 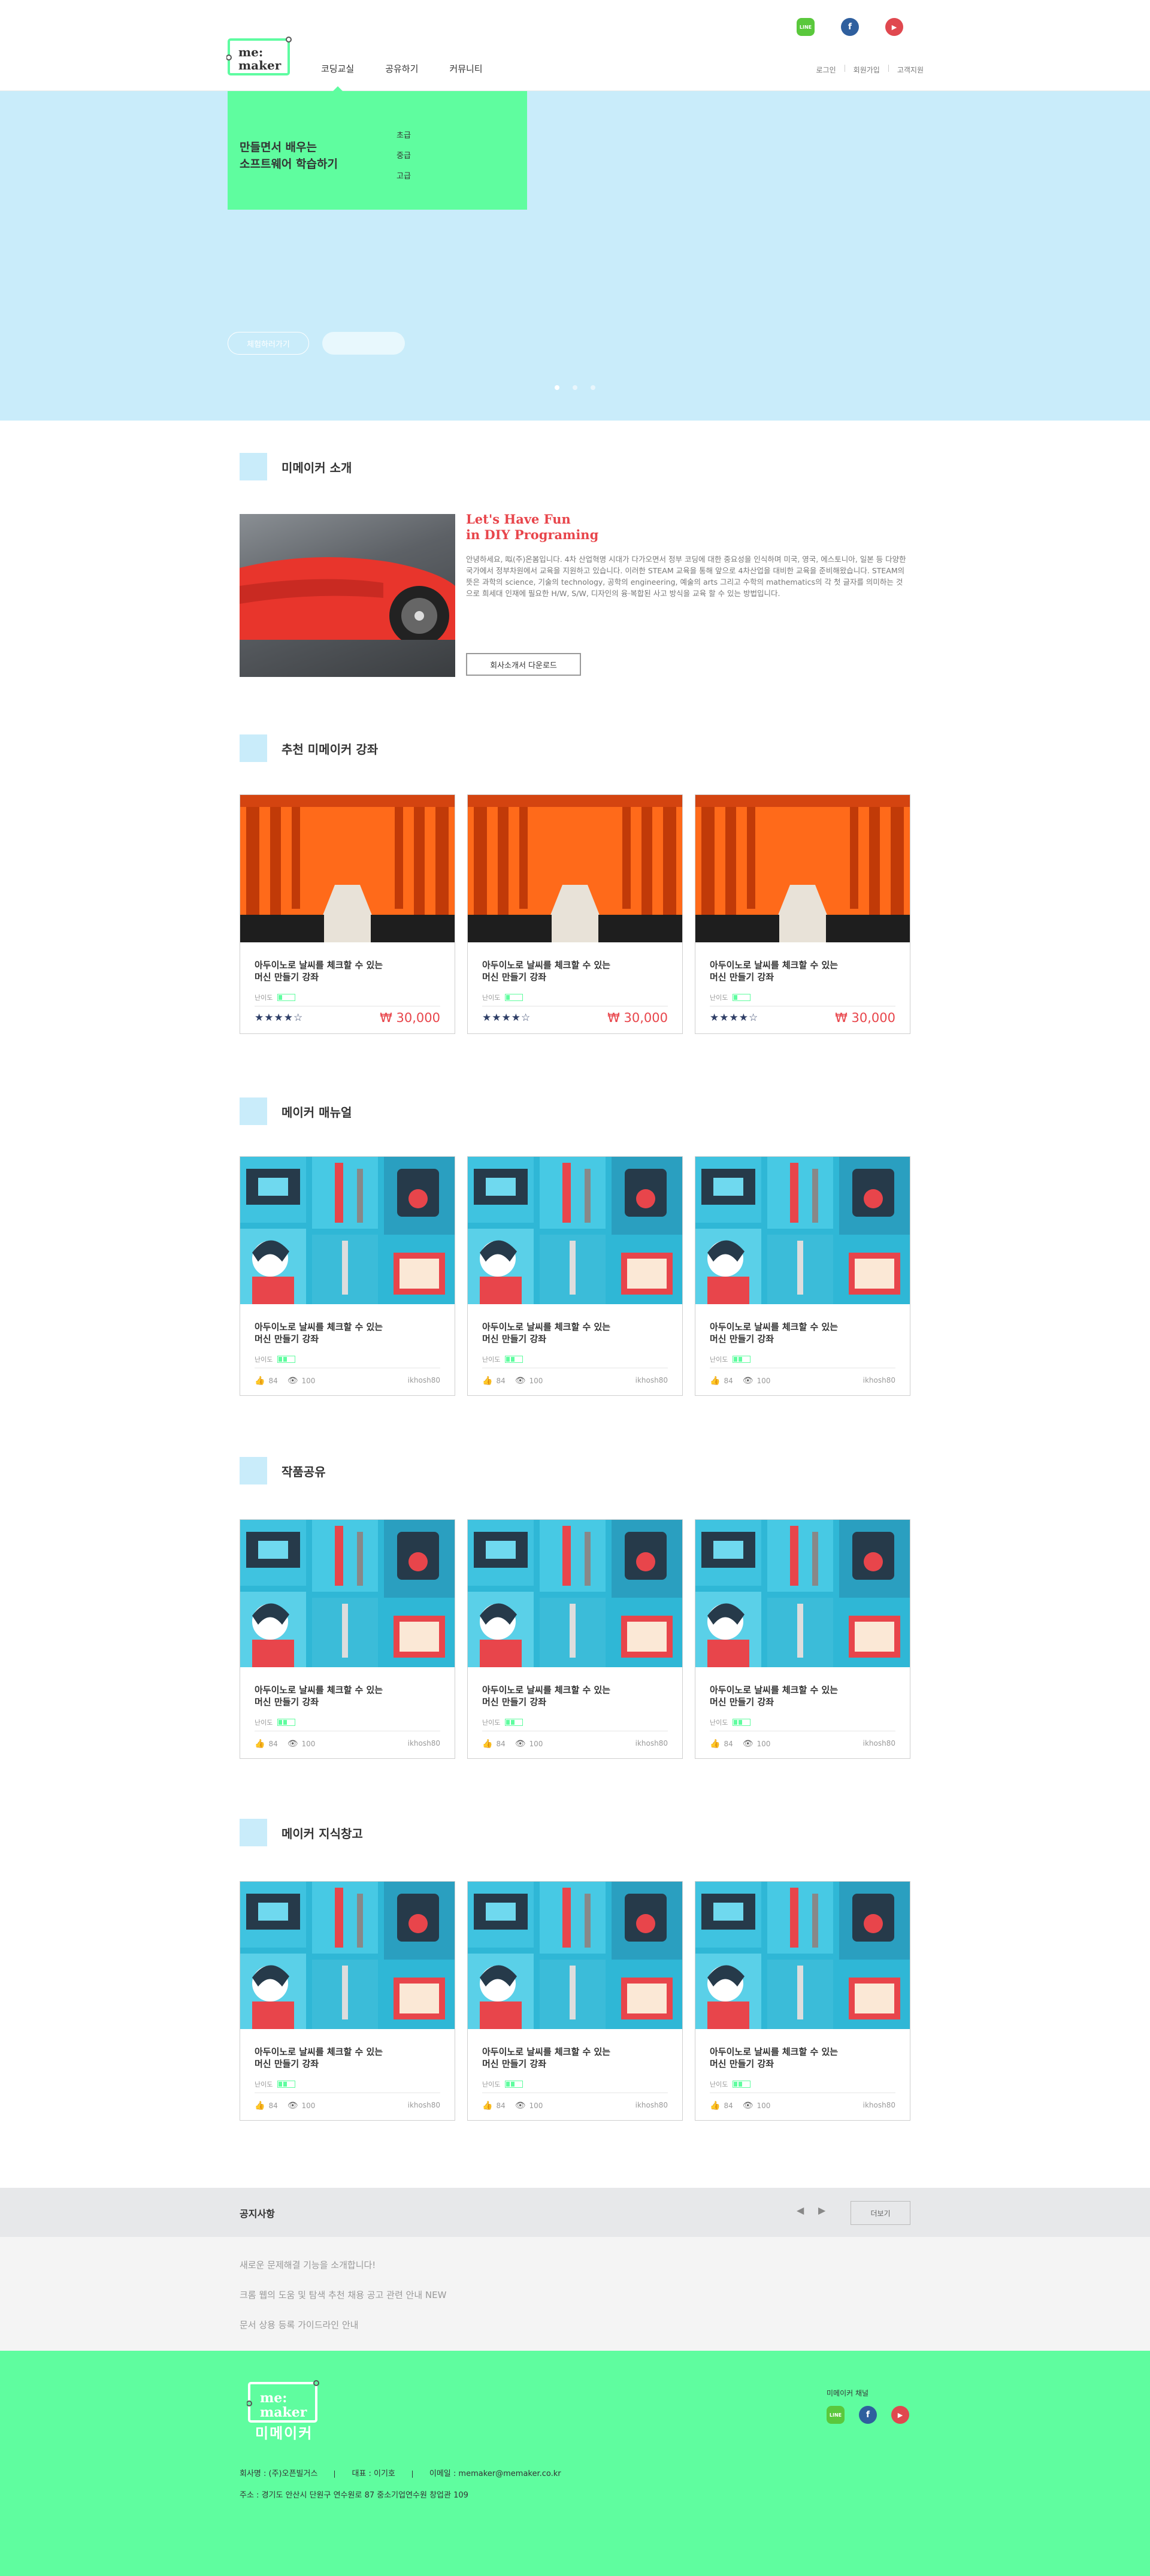 I want to click on notice-item: 문서 상용 등록 가이드라인 안내, so click(x=299, y=2324).